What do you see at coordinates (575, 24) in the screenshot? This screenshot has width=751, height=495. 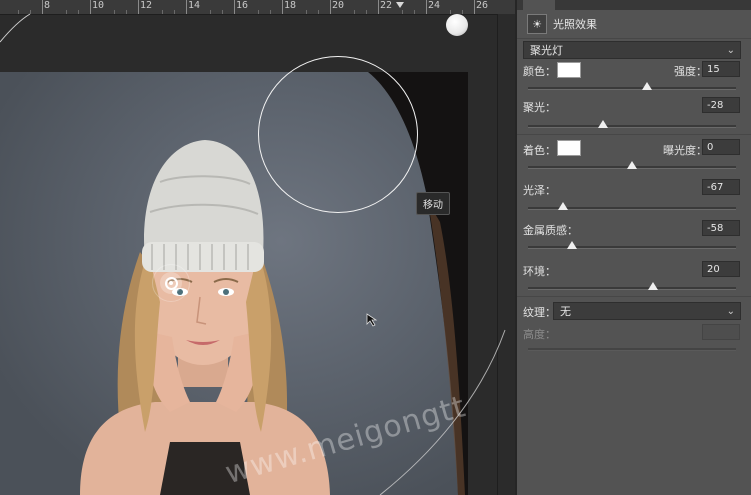 I see `panel-title: 光照效果` at bounding box center [575, 24].